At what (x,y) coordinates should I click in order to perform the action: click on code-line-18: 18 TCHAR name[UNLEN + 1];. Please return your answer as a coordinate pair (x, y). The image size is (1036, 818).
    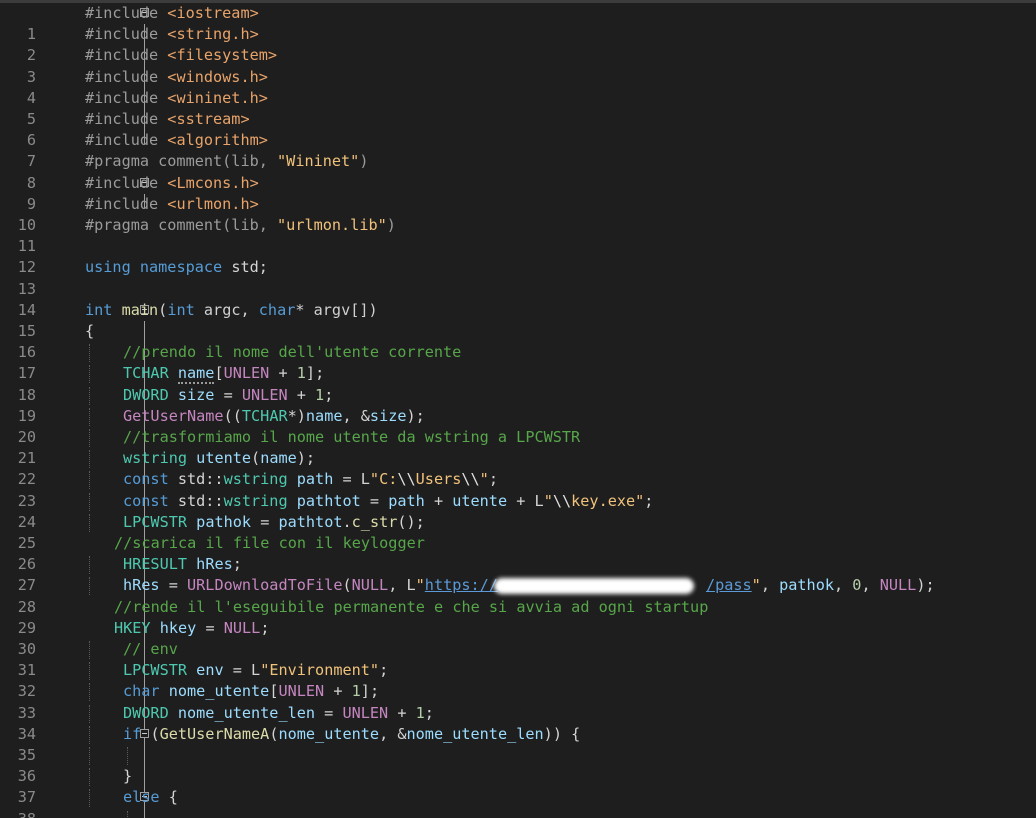
    Looking at the image, I should click on (518, 383).